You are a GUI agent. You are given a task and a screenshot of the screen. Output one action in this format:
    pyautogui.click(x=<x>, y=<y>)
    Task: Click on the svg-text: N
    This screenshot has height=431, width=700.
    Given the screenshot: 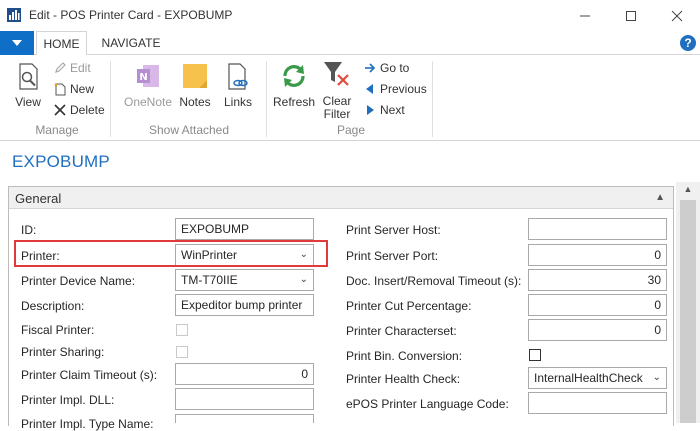 What is the action you would take?
    pyautogui.click(x=143, y=77)
    